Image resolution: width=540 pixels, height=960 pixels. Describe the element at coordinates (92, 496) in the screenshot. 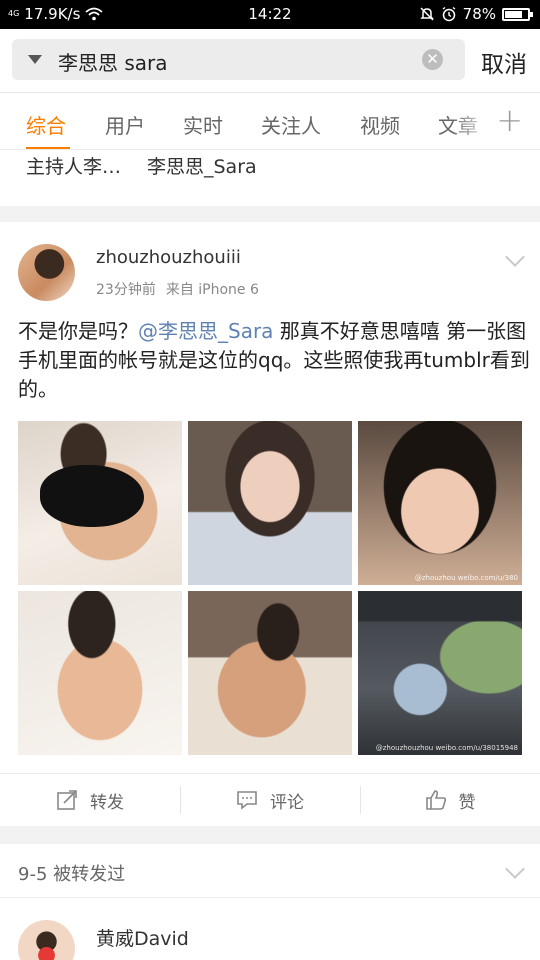

I see `censor-scribble` at that location.